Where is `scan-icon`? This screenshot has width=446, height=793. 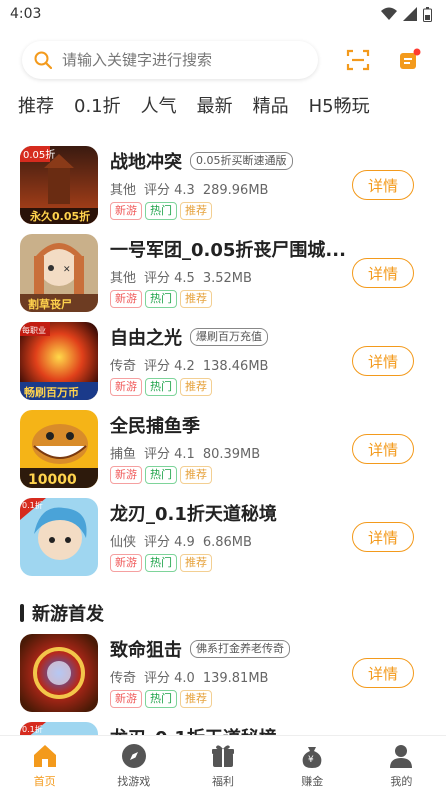
scan-icon is located at coordinates (358, 60).